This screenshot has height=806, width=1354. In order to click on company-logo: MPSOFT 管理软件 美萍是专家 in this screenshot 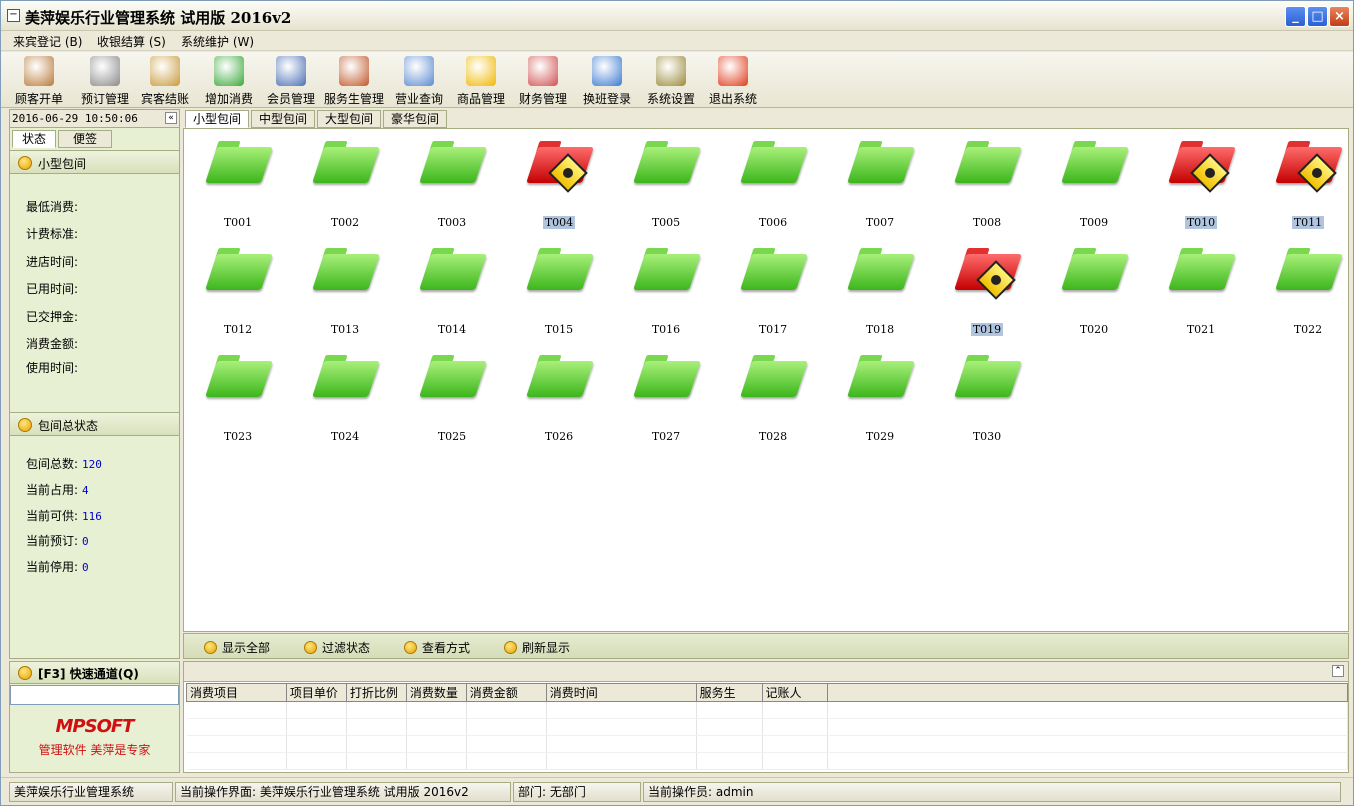, I will do `click(94, 733)`.